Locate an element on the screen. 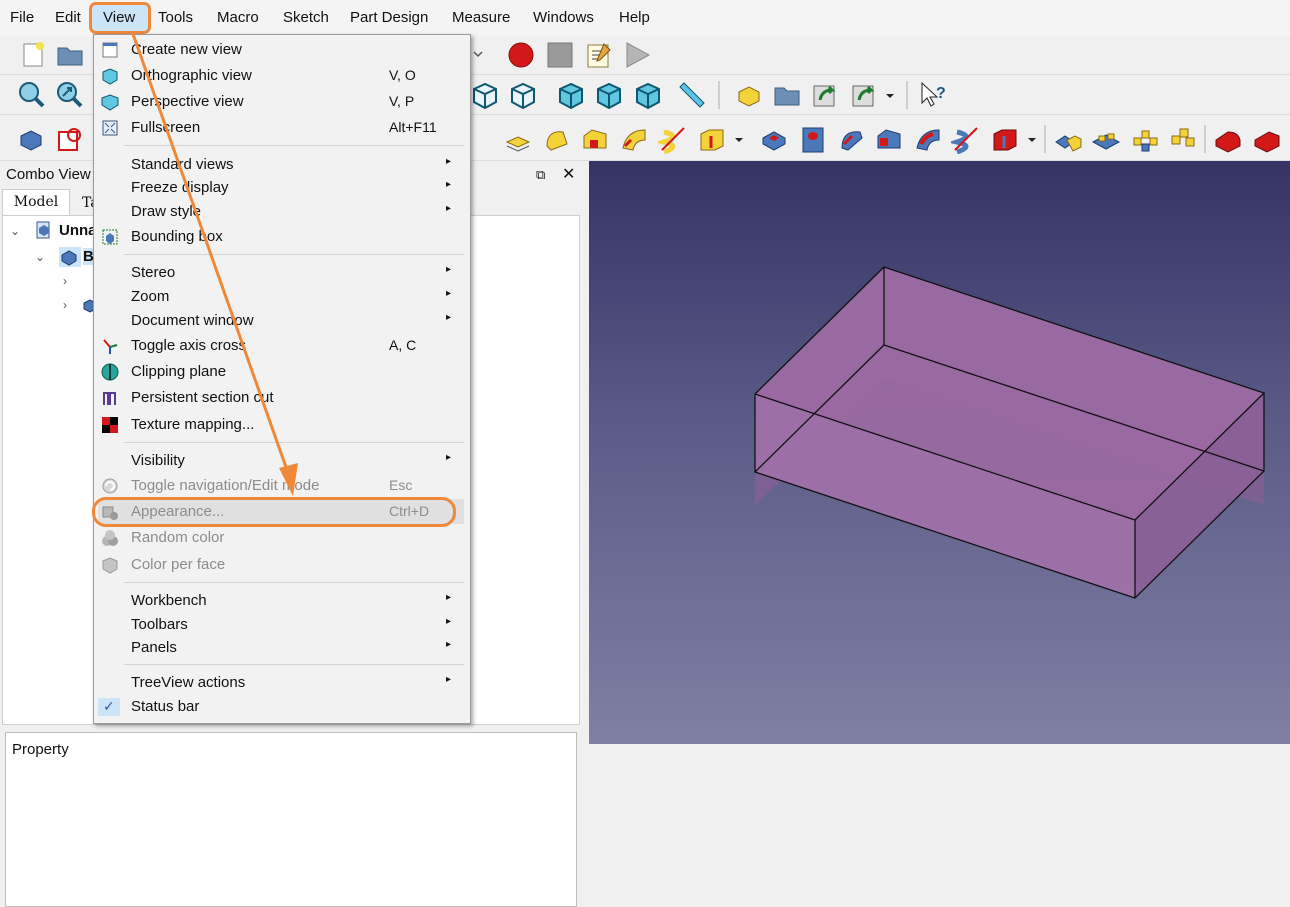  menu-measure: Measure is located at coordinates (481, 17).